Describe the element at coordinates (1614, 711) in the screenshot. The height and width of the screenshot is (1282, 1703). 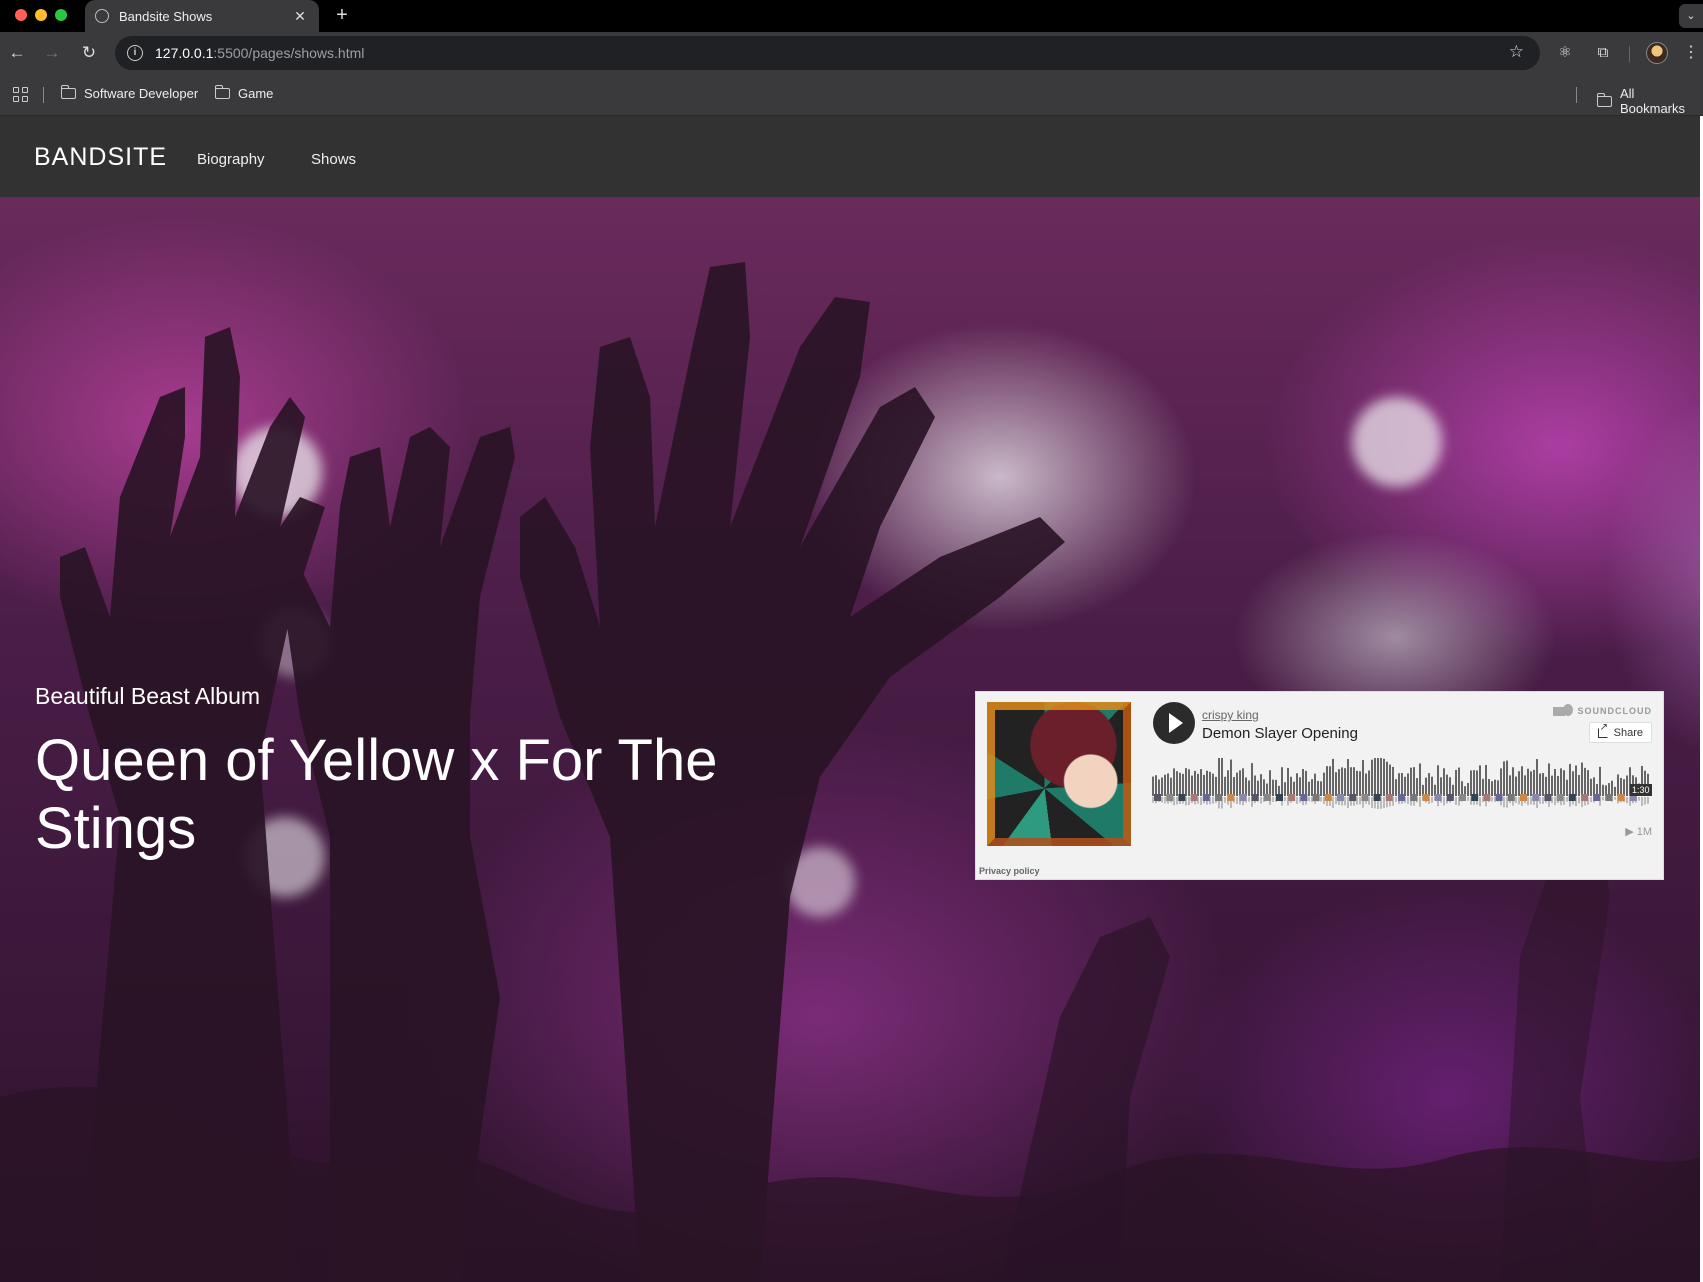
I see `soundcloud-brand-text: SOUNDCLOUD` at that location.